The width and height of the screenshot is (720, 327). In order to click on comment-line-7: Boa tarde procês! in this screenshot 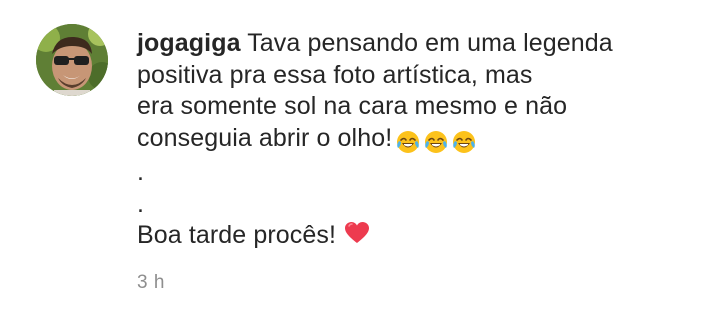, I will do `click(417, 236)`.